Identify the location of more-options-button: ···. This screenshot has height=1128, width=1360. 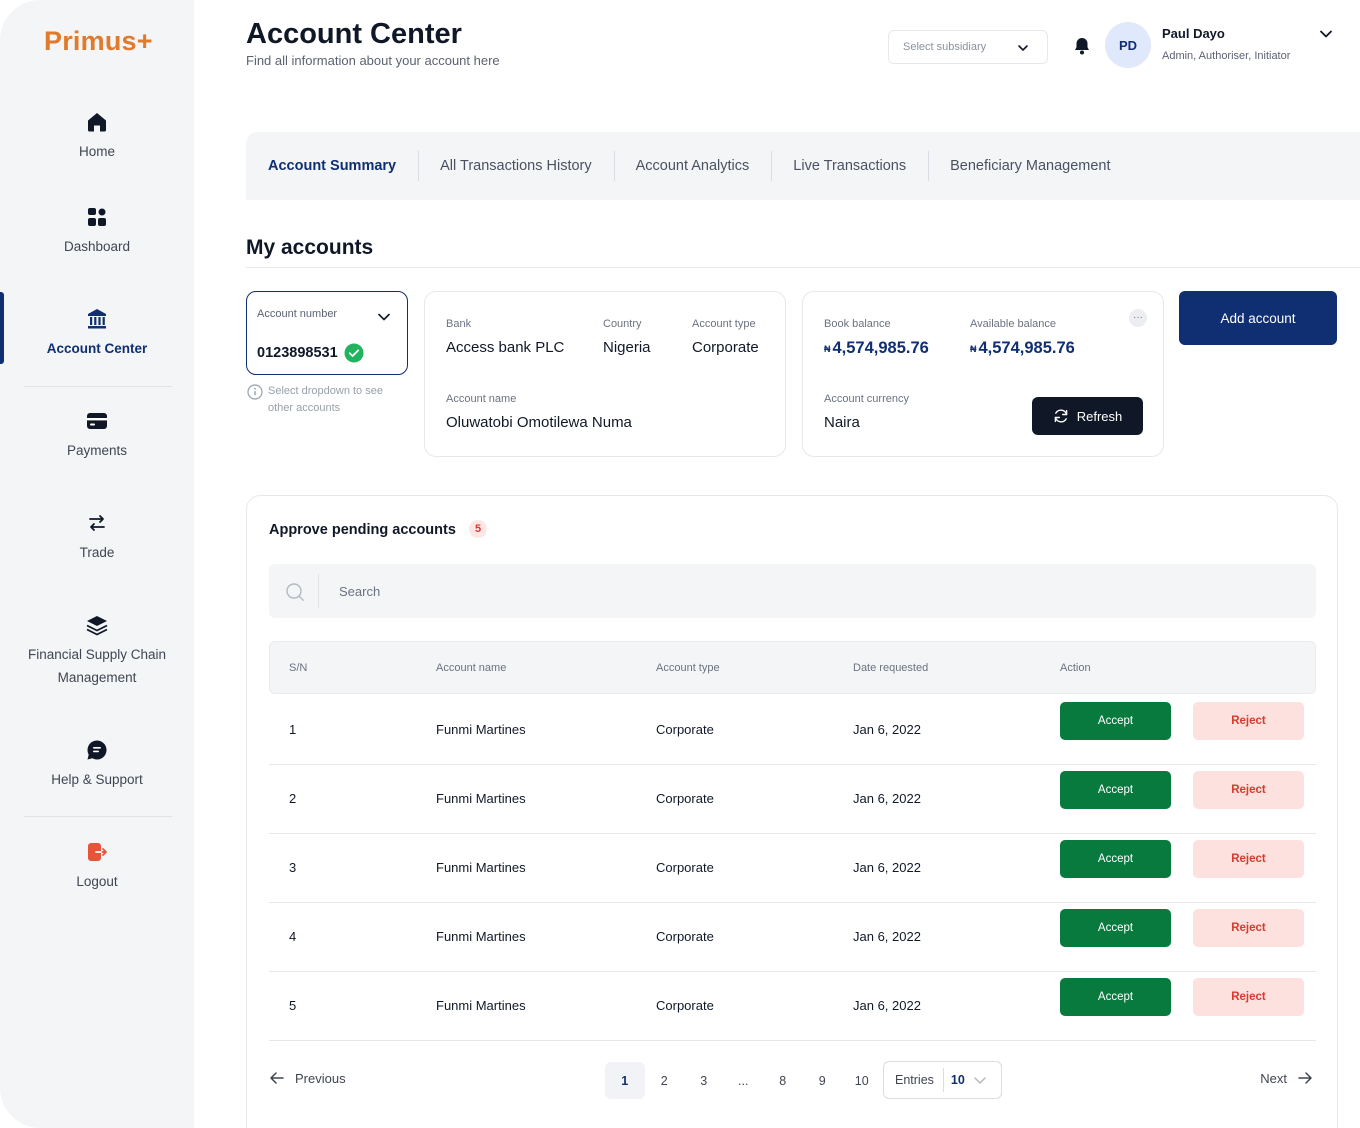
(1138, 318).